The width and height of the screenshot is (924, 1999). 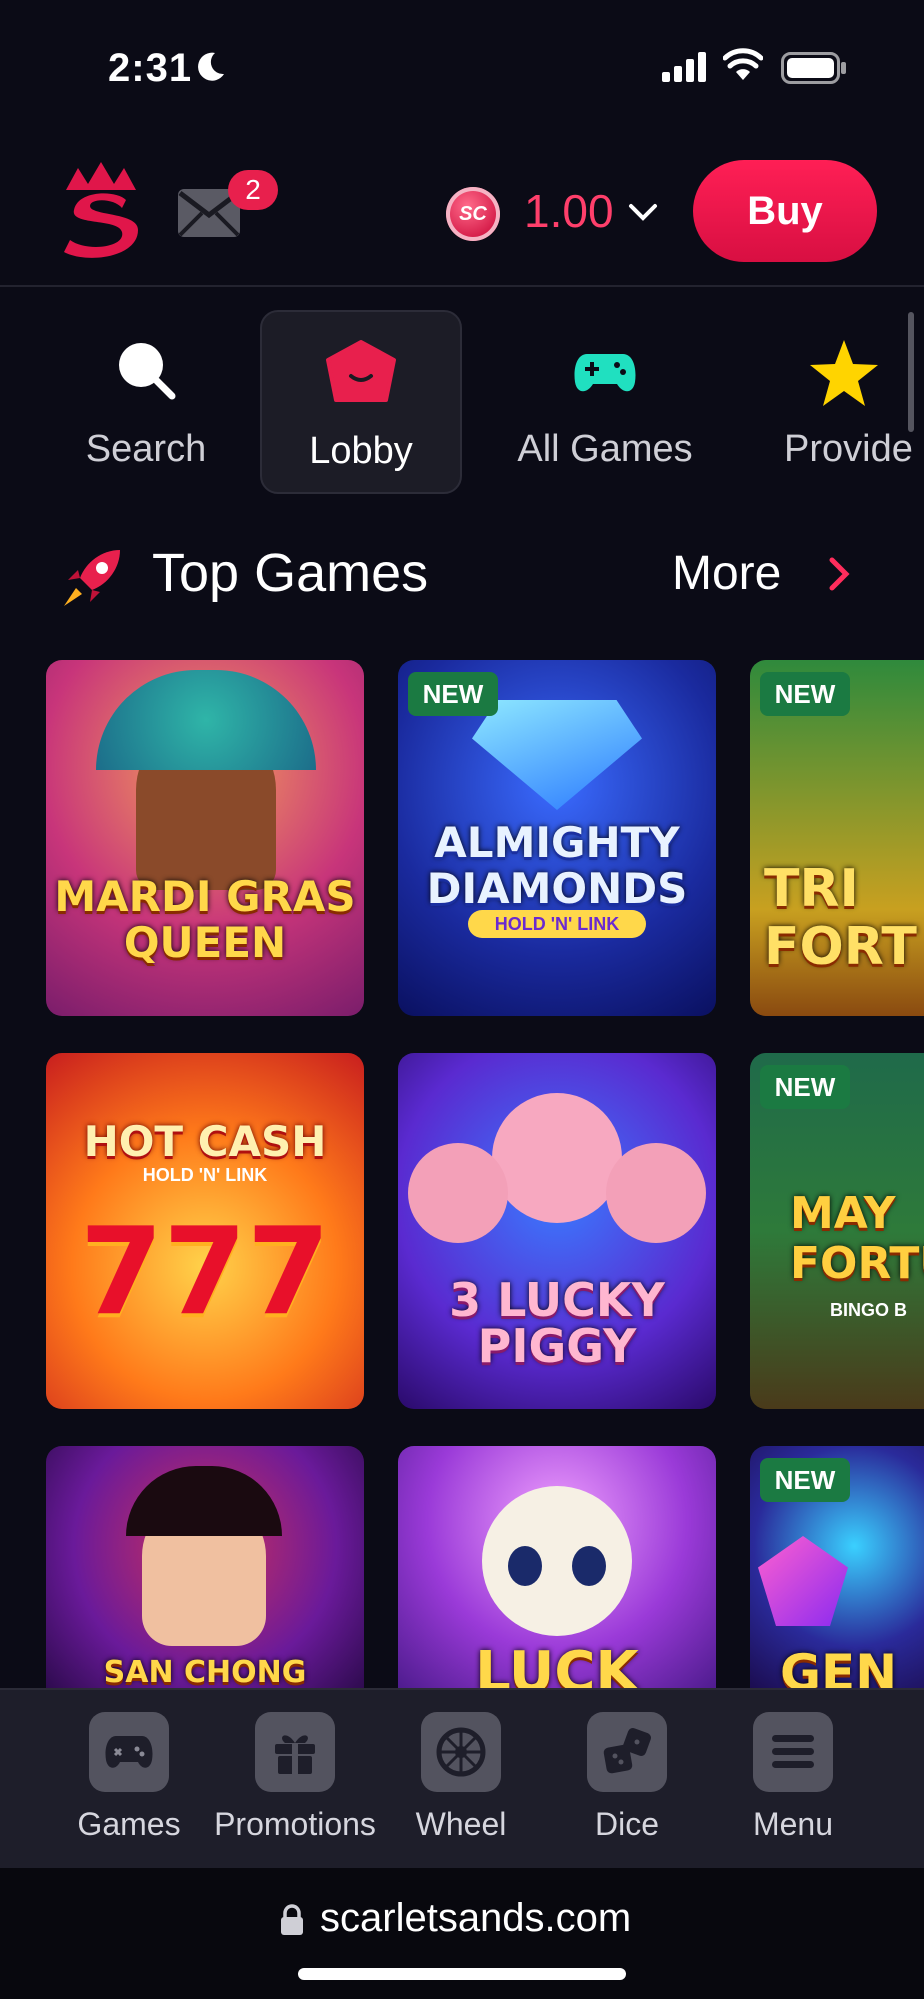 I want to click on chevron-down-icon, so click(x=643, y=212).